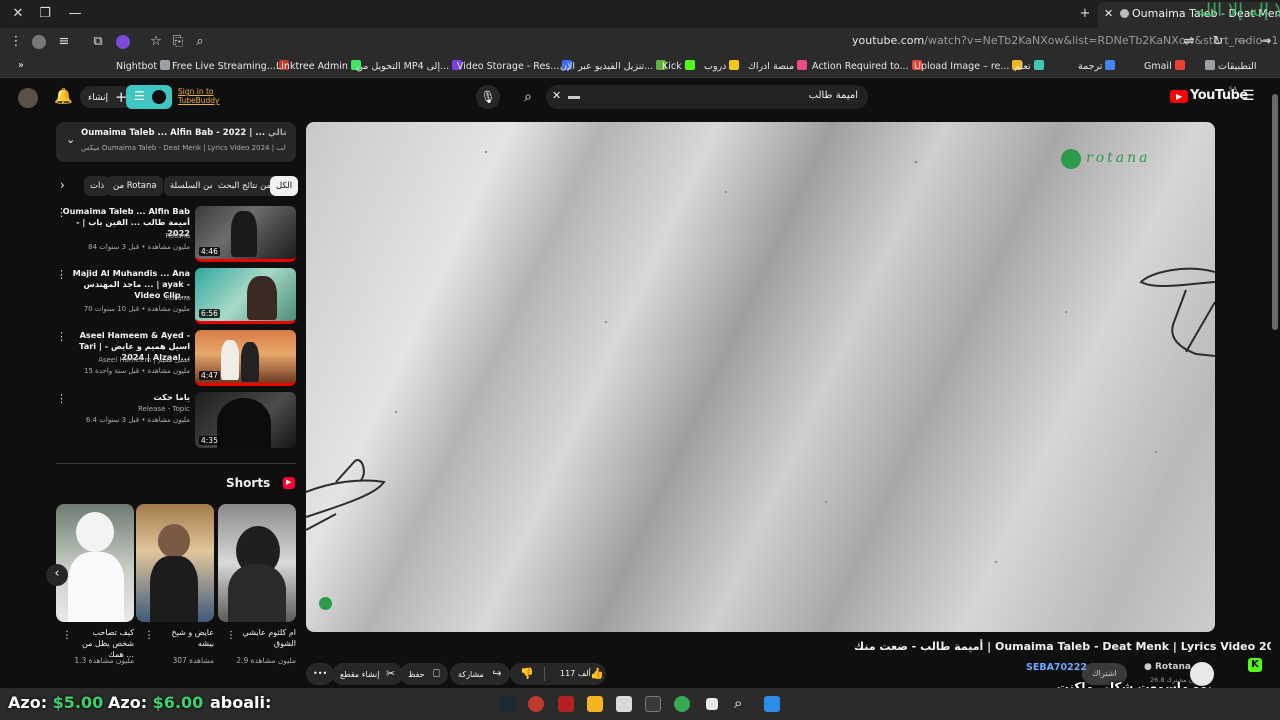 The width and height of the screenshot is (1280, 720). Describe the element at coordinates (556, 95) in the screenshot. I see `clear-search-icon: ✕` at that location.